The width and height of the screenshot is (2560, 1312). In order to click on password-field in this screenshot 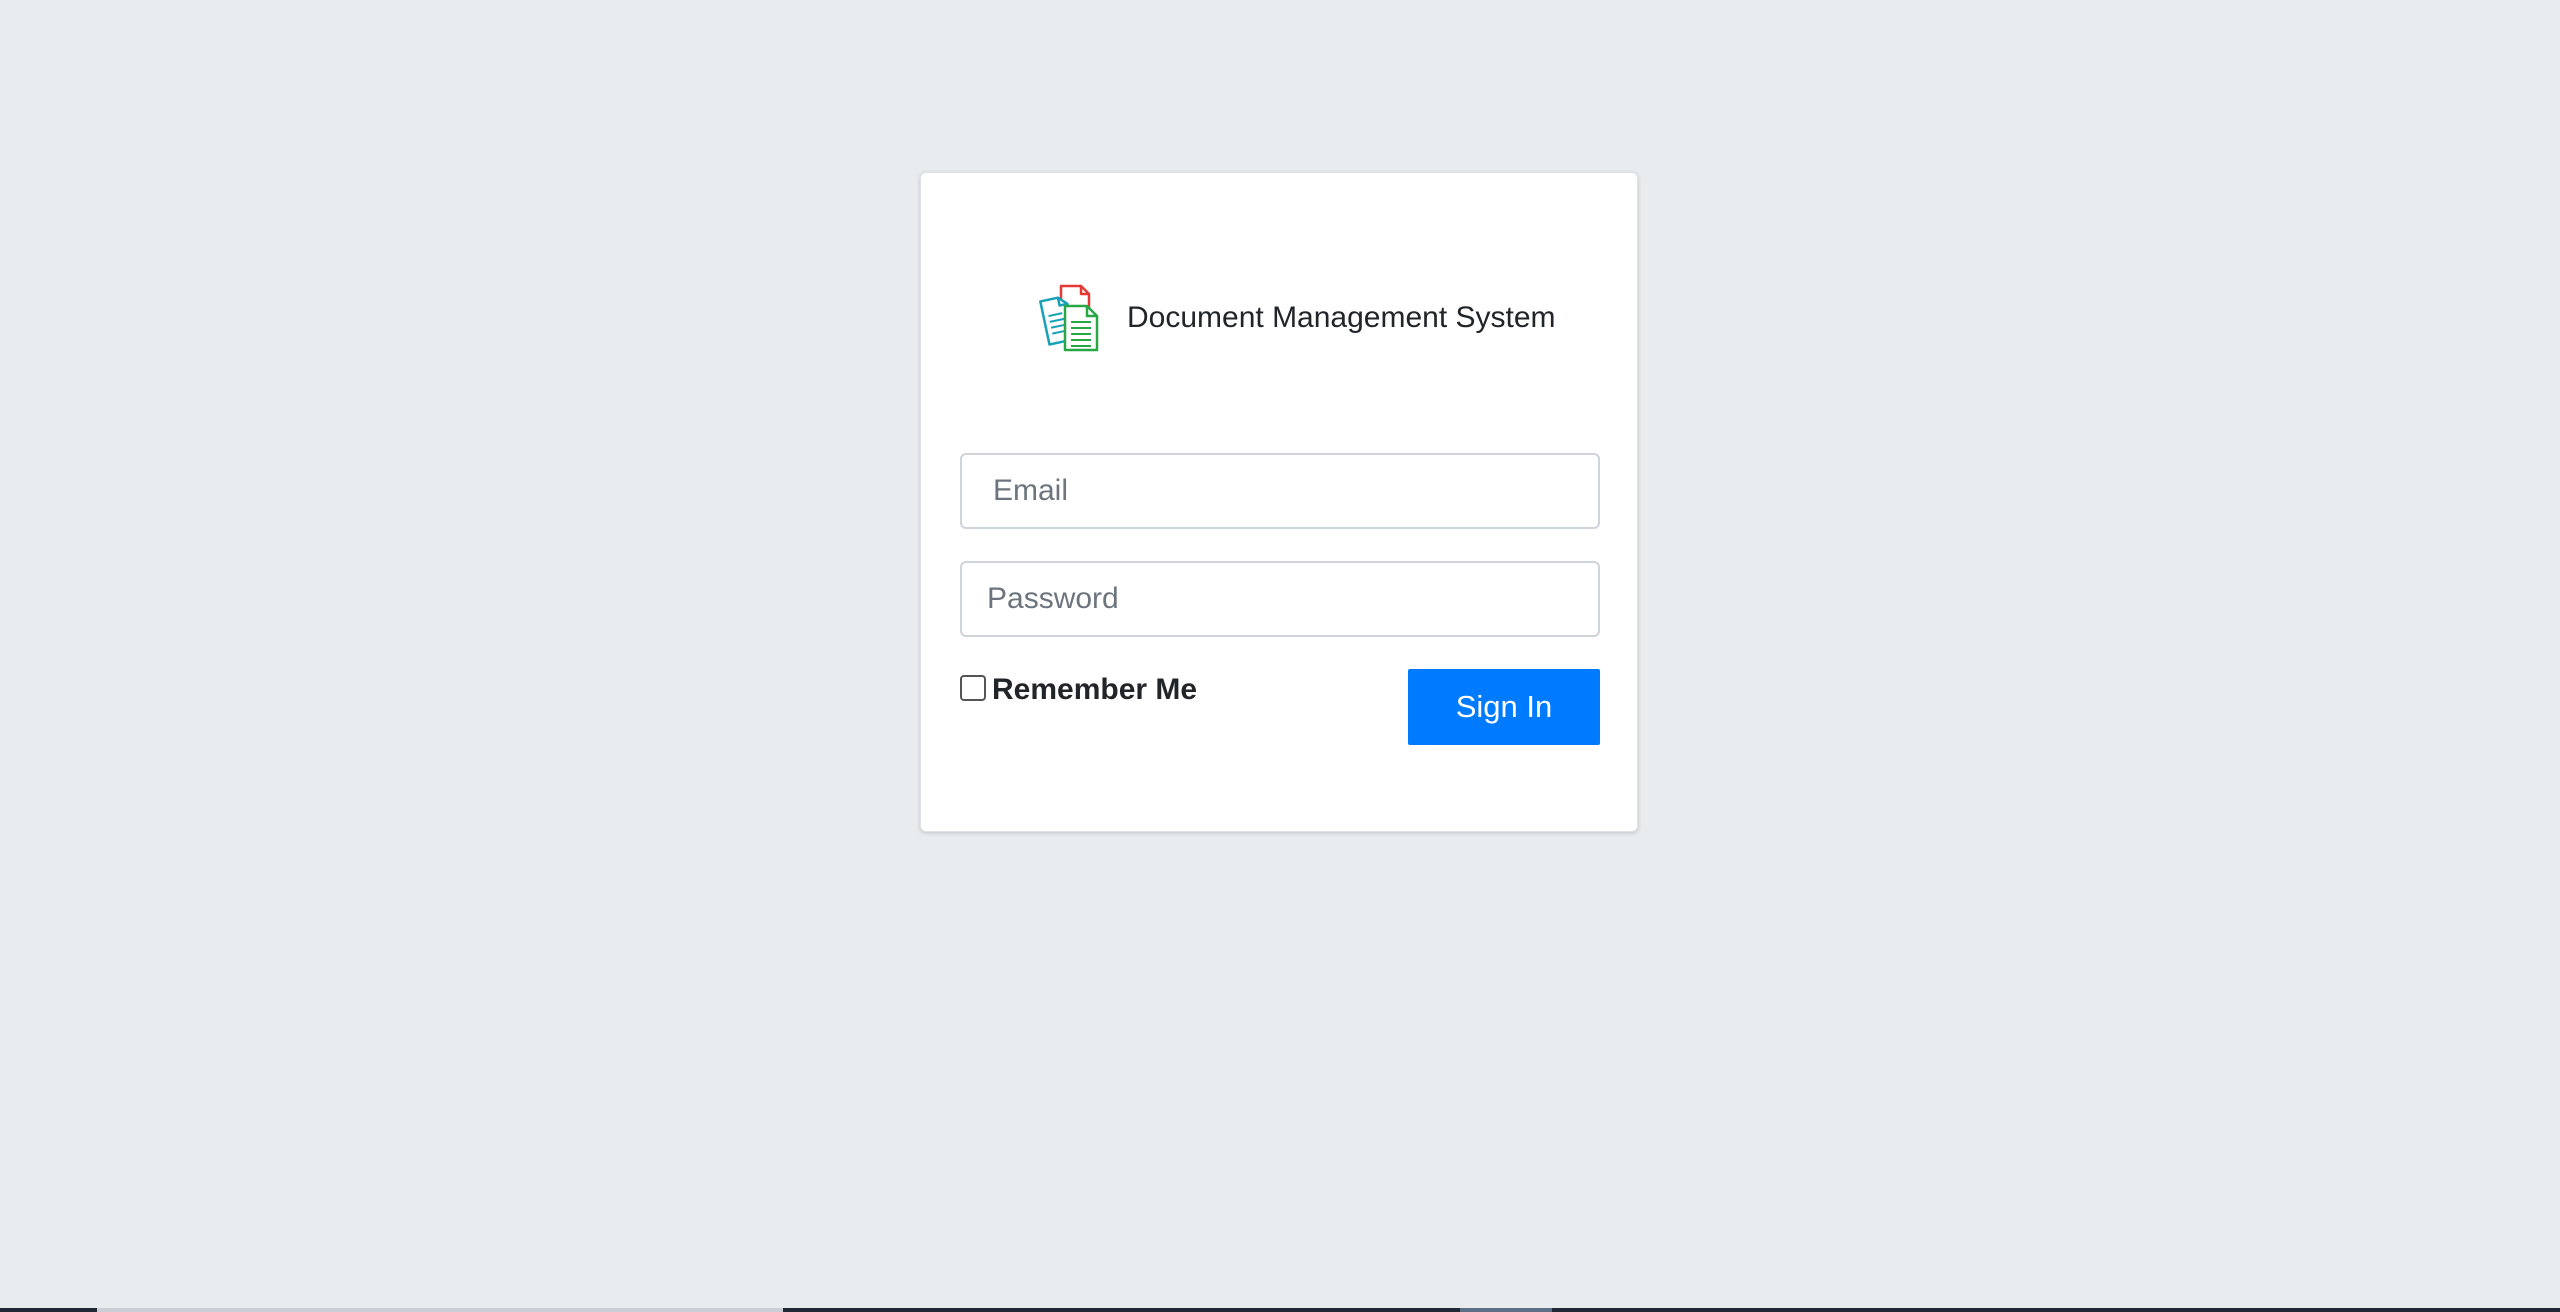, I will do `click(1280, 599)`.